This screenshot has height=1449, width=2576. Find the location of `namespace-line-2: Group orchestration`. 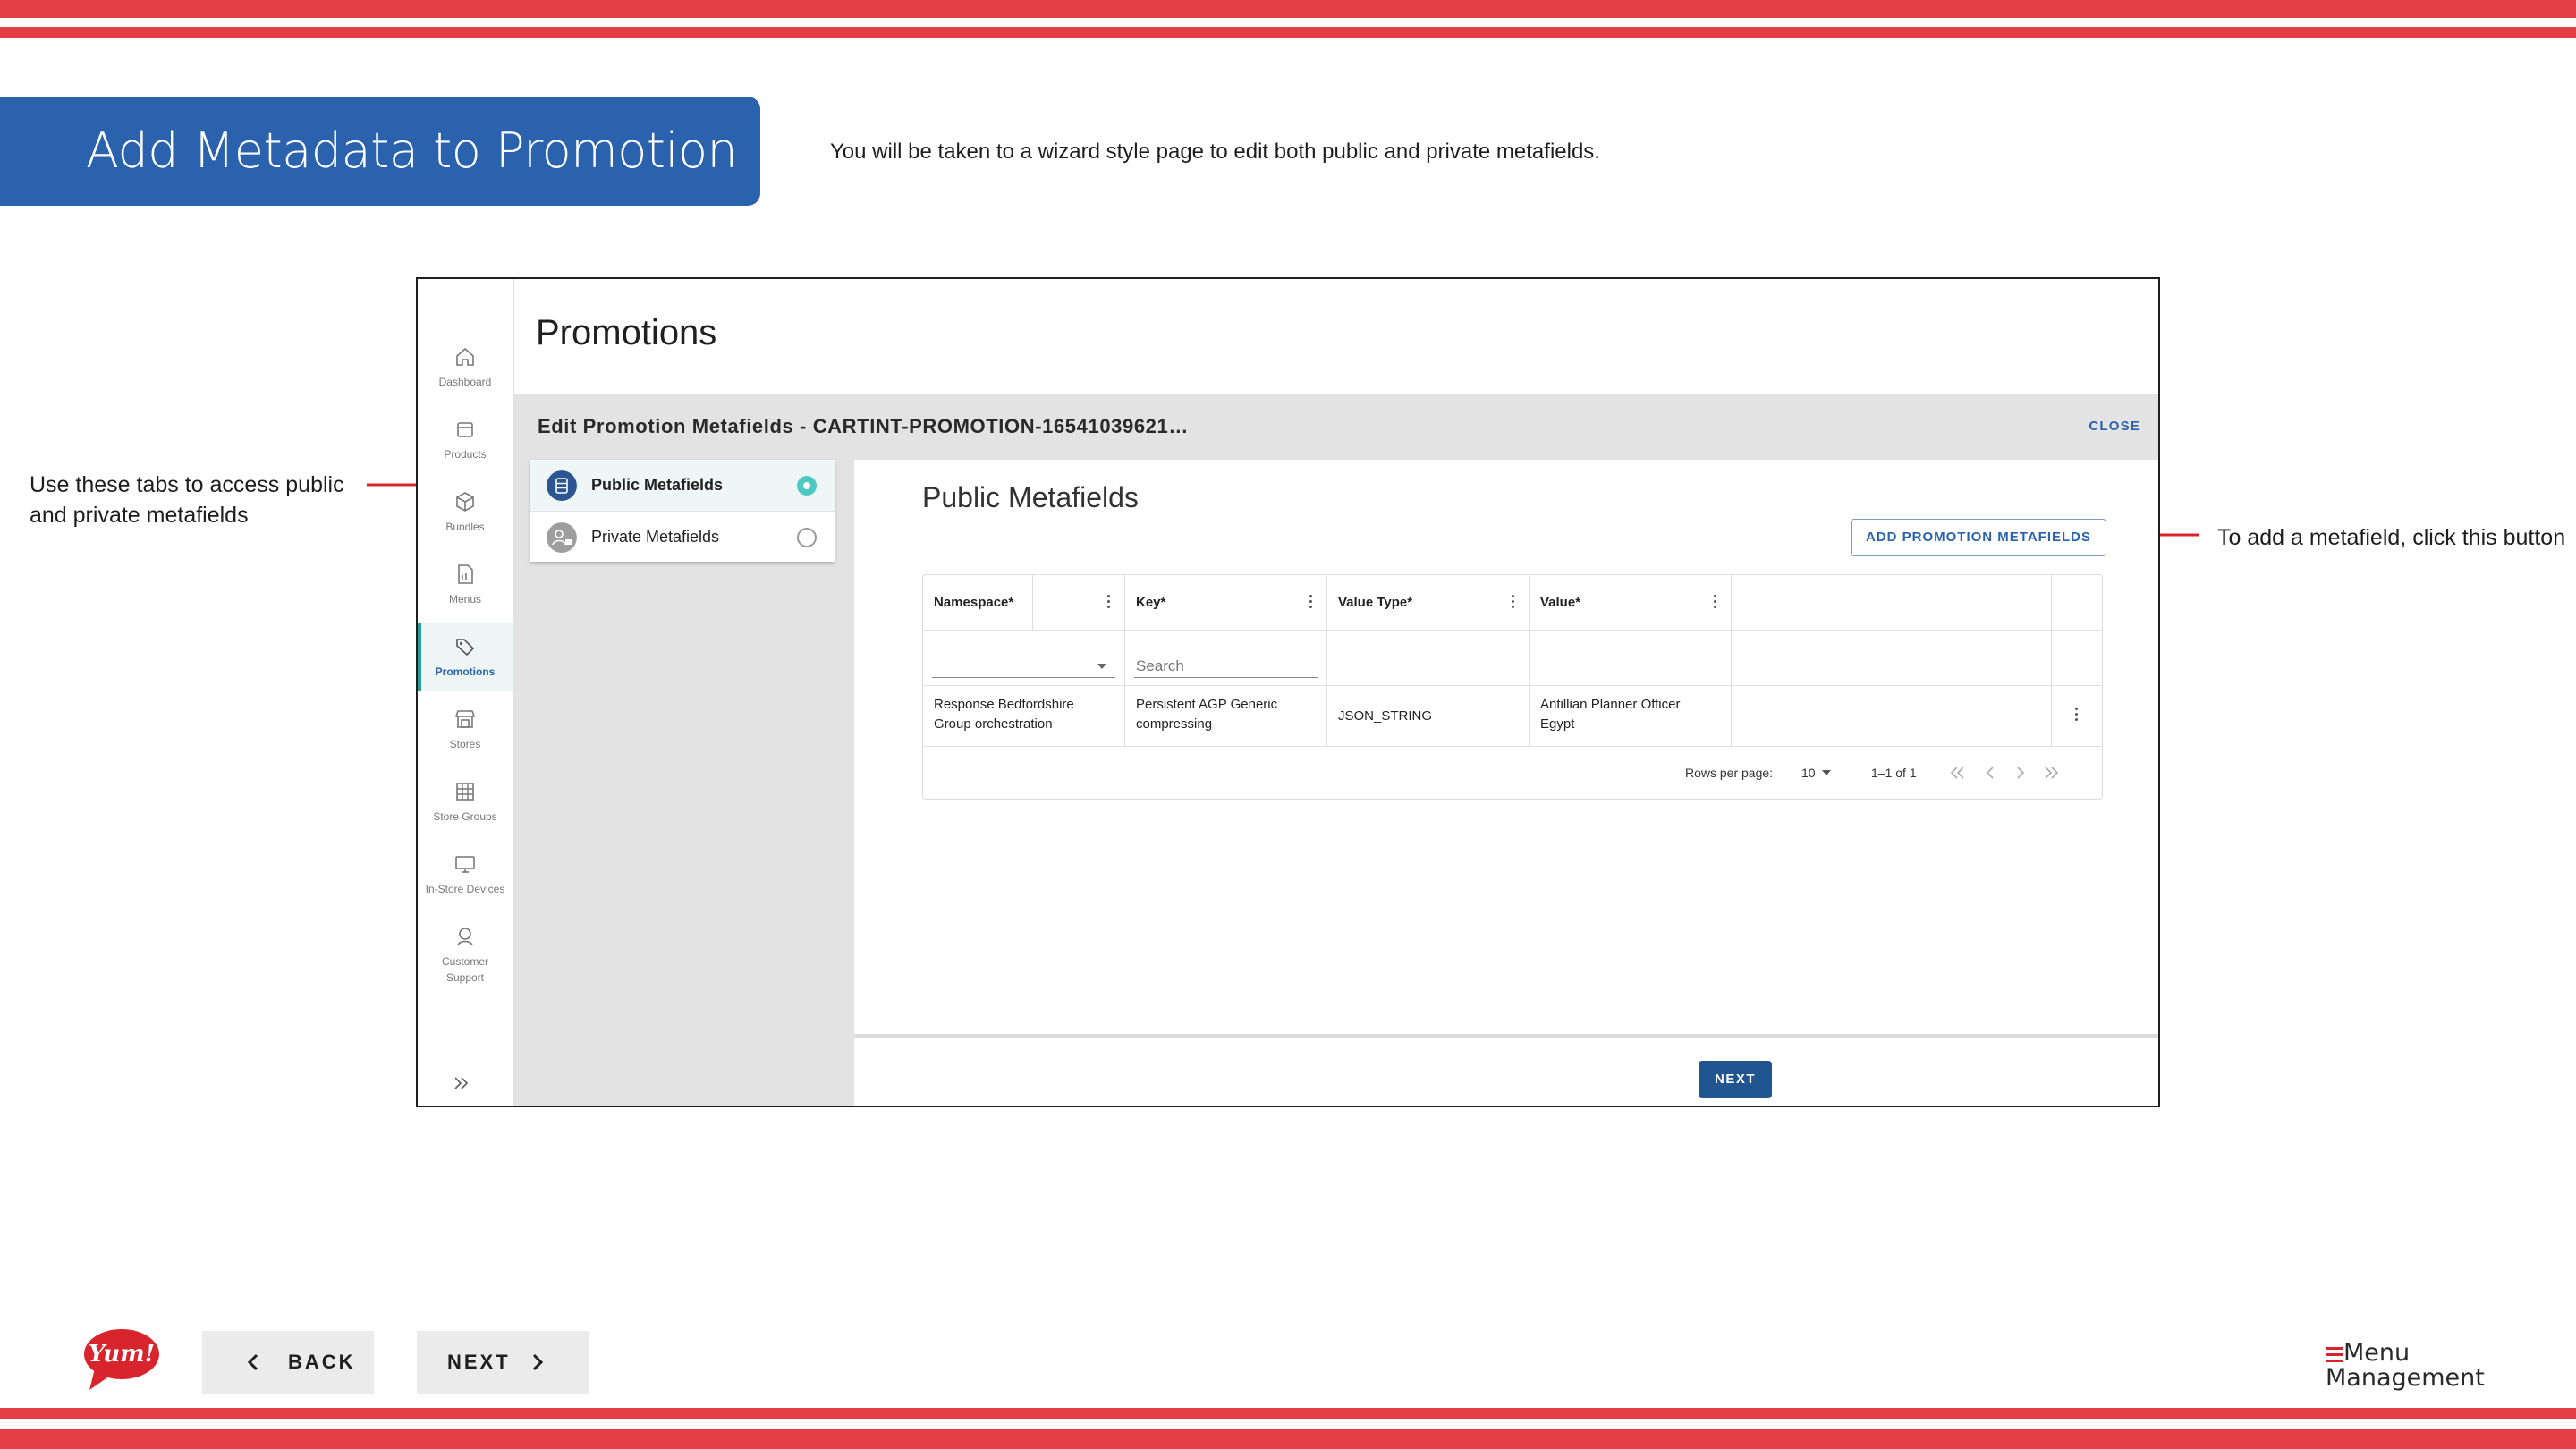

namespace-line-2: Group orchestration is located at coordinates (993, 724).